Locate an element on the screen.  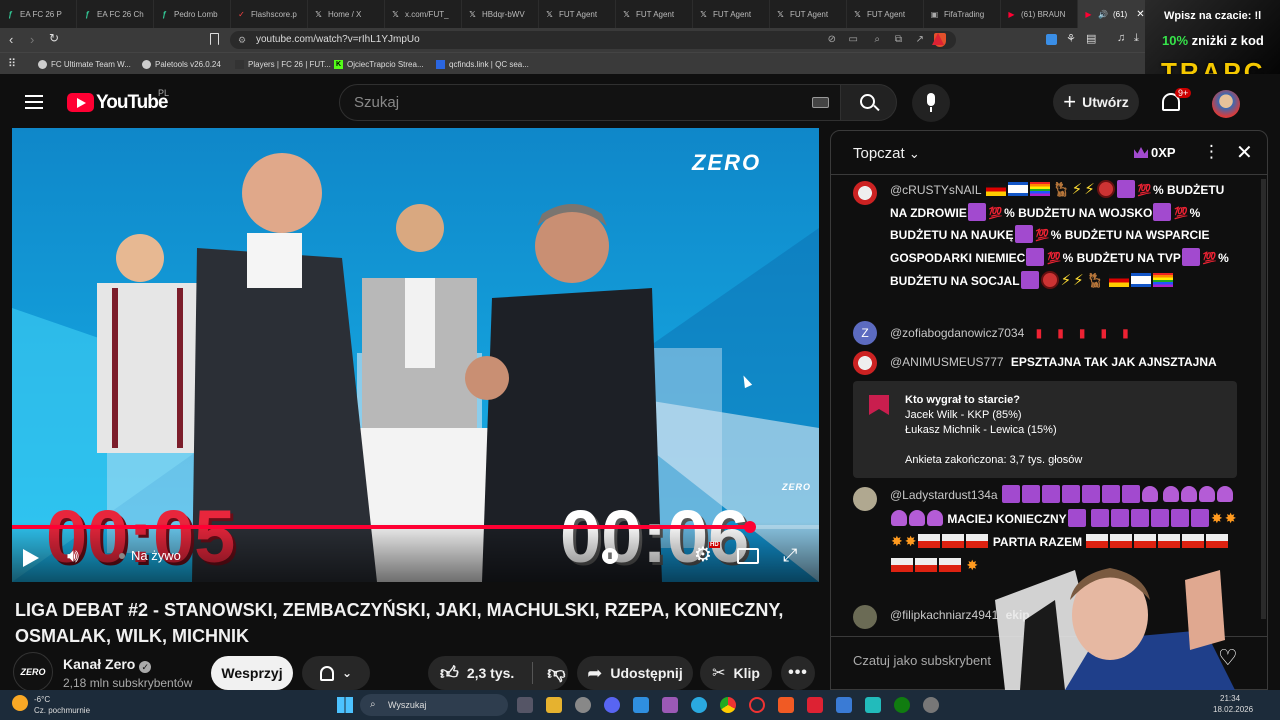
browser-tab: ▣ FifaTrading is located at coordinates (962, 14).